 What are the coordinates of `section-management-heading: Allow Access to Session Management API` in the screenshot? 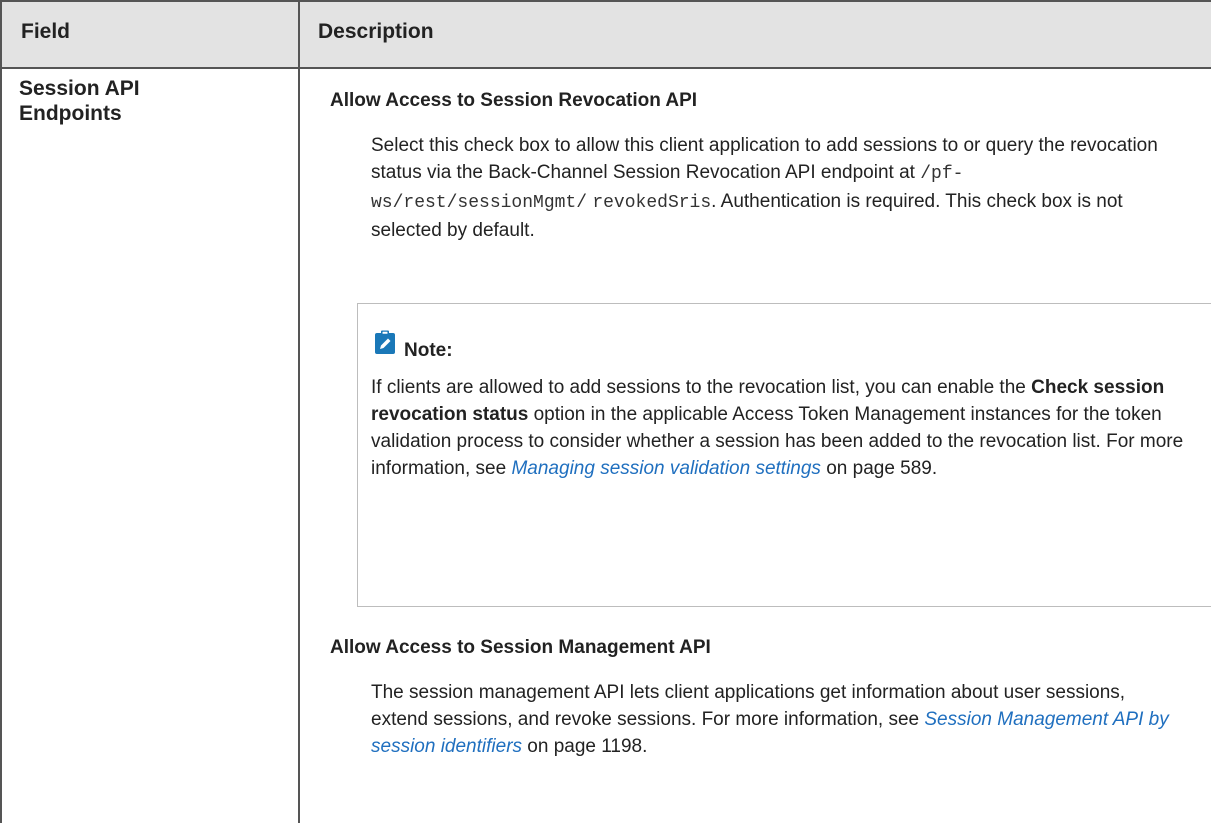 It's located at (520, 647).